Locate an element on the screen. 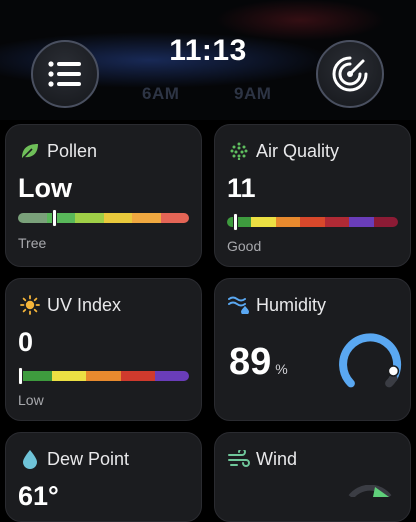  pollen-scale-bar is located at coordinates (103, 218).